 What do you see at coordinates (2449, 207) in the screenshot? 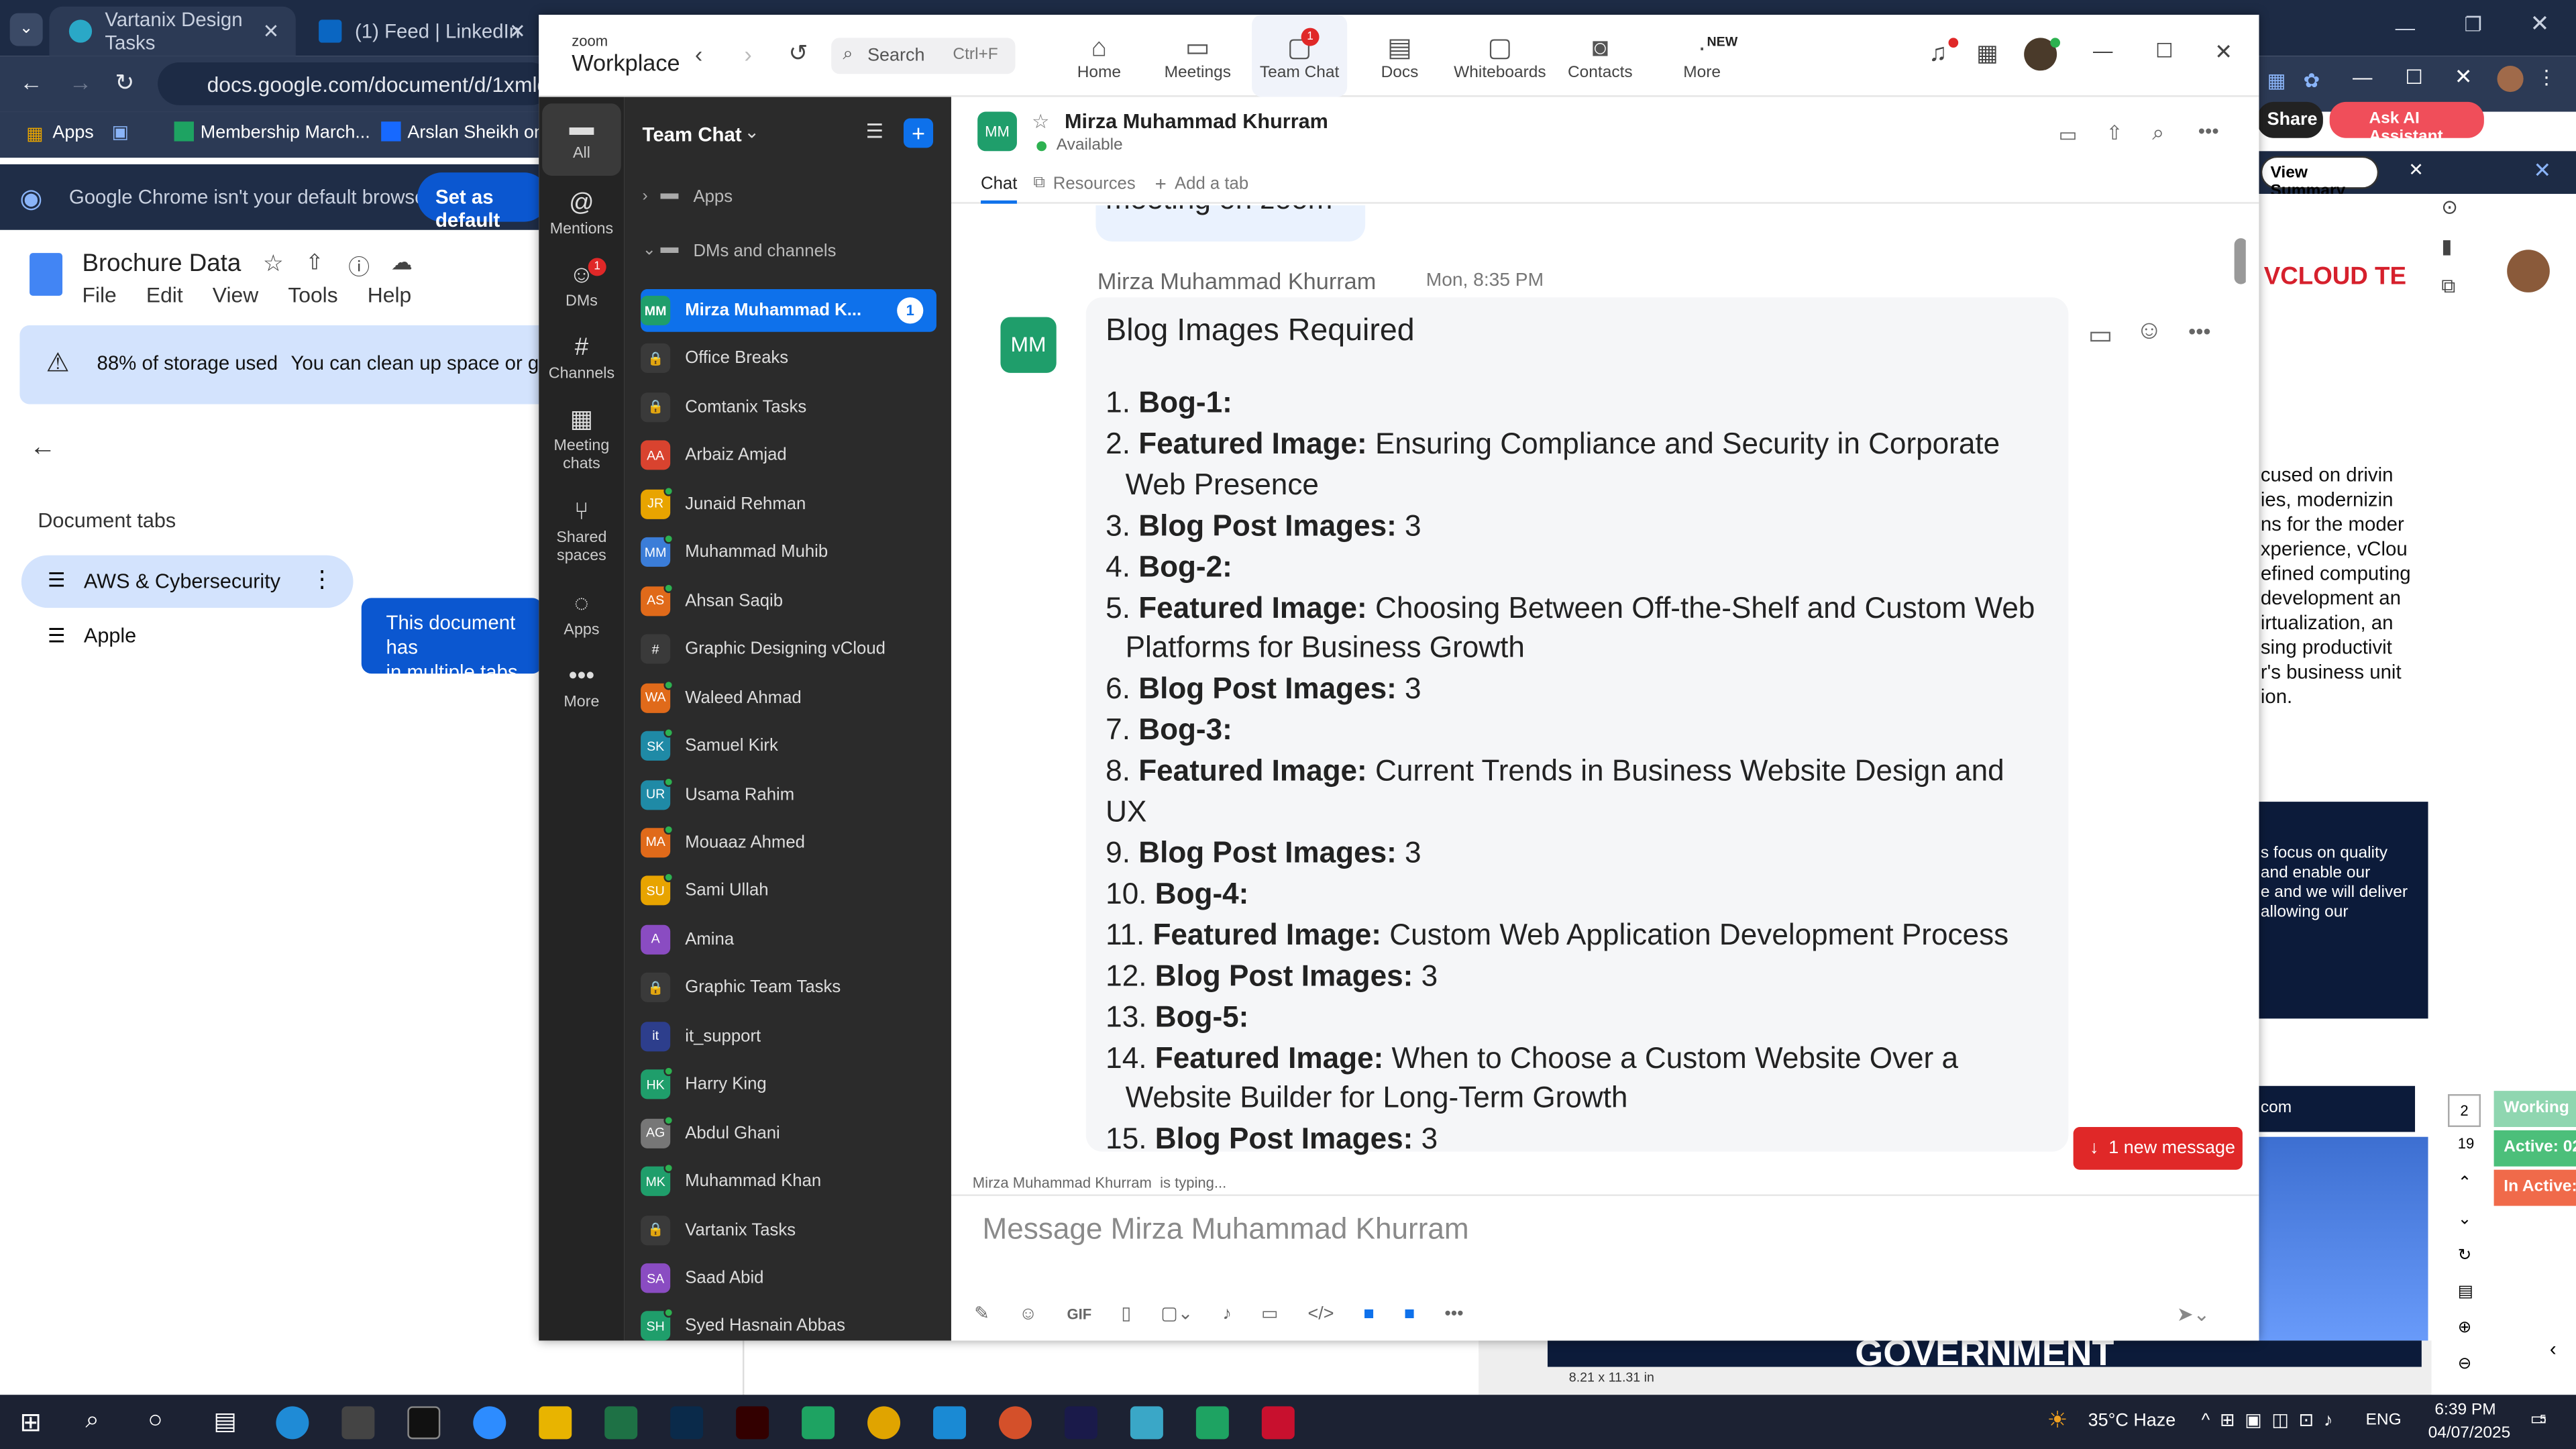
I see `side-icon-1: ⊙` at bounding box center [2449, 207].